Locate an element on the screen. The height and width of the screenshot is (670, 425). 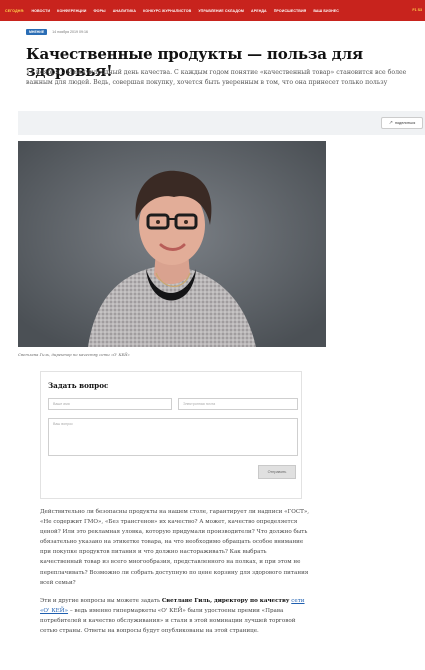
nav-extra: F1 S3 is located at coordinates (417, 10).